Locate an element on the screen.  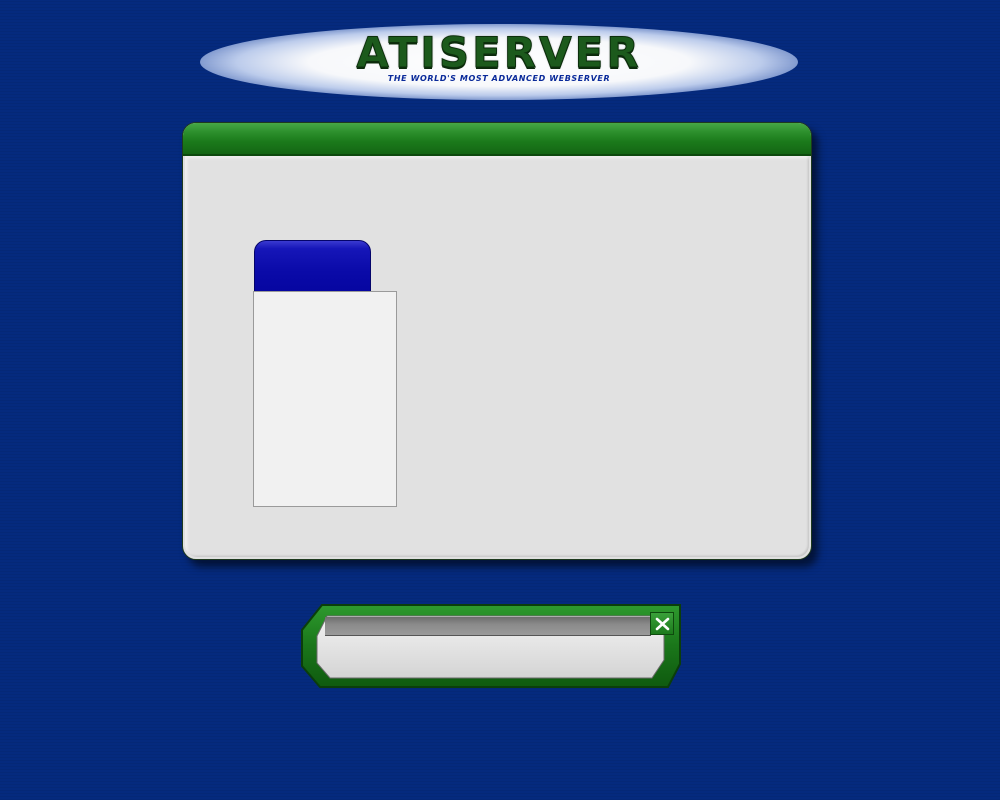
bottom-dialog is located at coordinates (491, 646).